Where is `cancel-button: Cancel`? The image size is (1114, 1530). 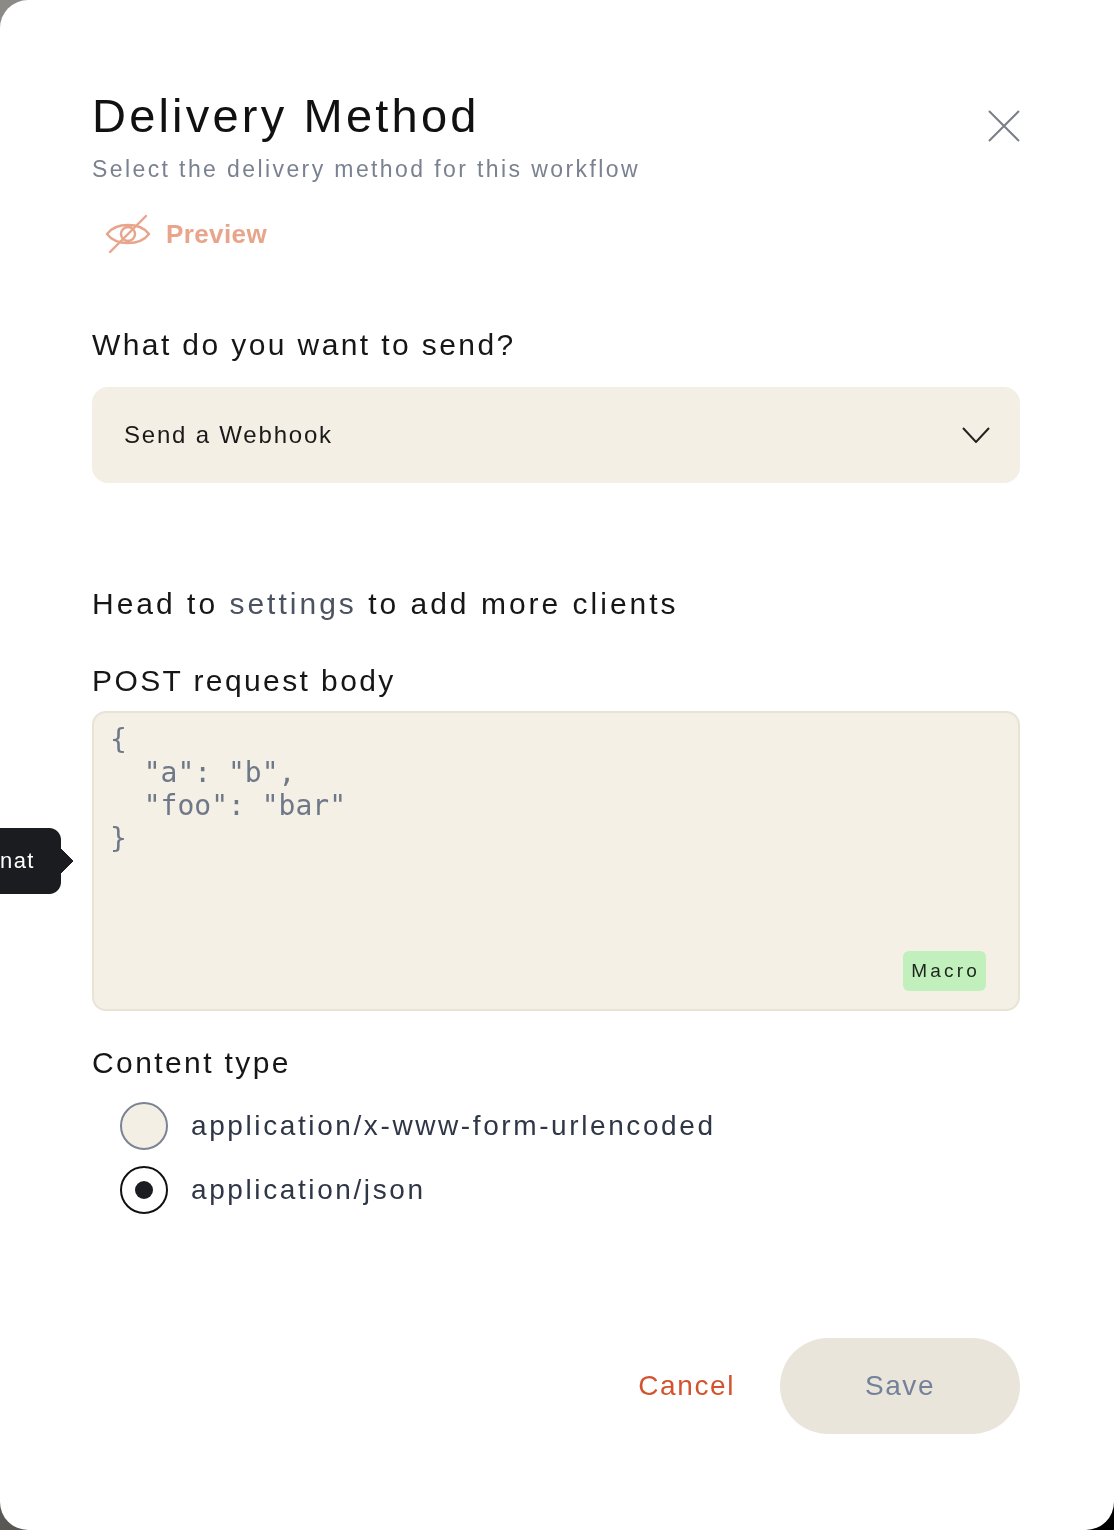 cancel-button: Cancel is located at coordinates (686, 1386).